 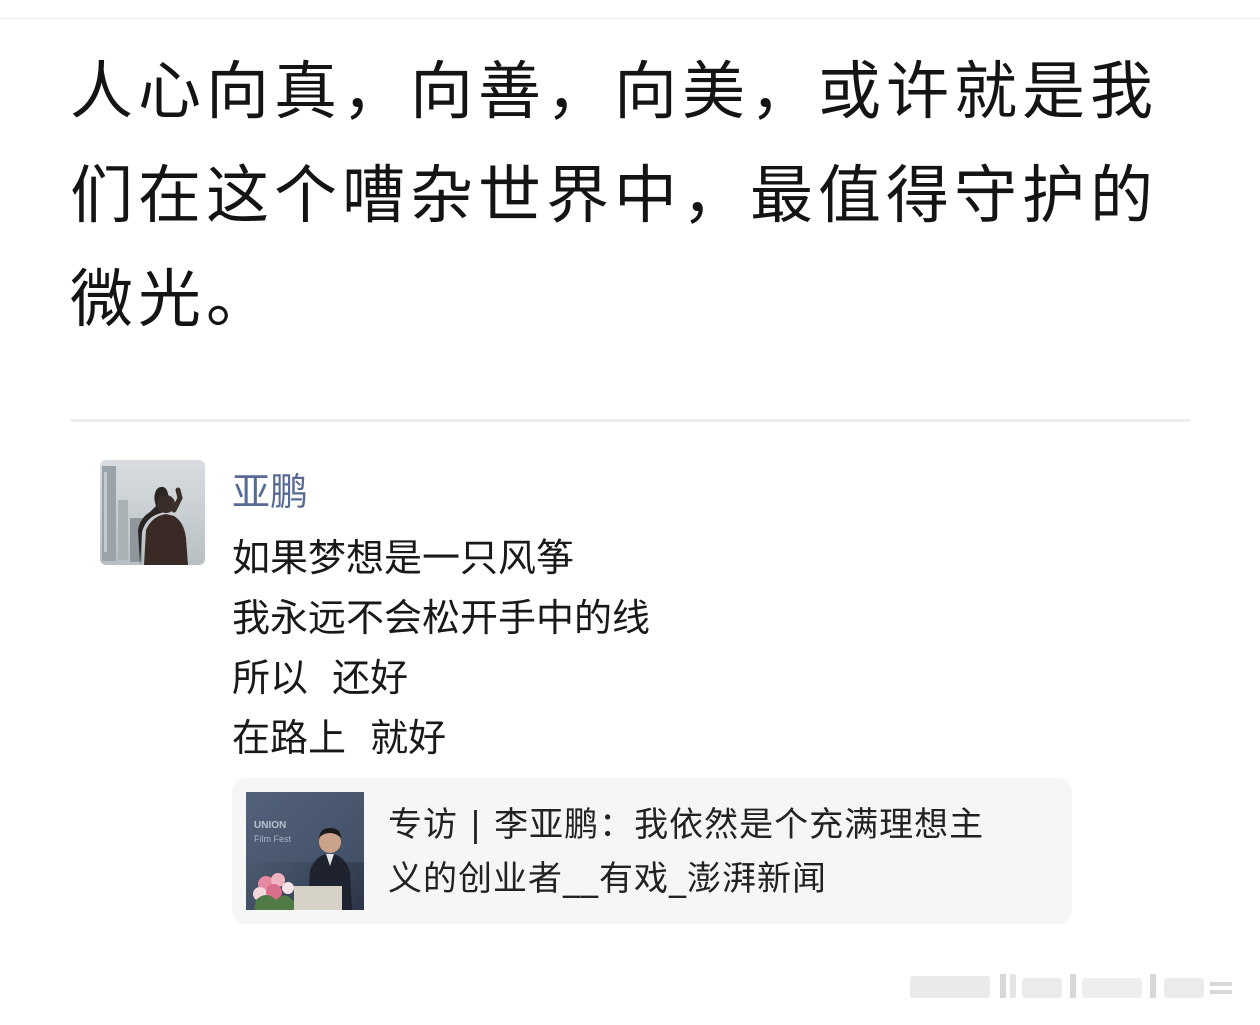 I want to click on moment-text-line: 所以 还好, so click(x=320, y=678).